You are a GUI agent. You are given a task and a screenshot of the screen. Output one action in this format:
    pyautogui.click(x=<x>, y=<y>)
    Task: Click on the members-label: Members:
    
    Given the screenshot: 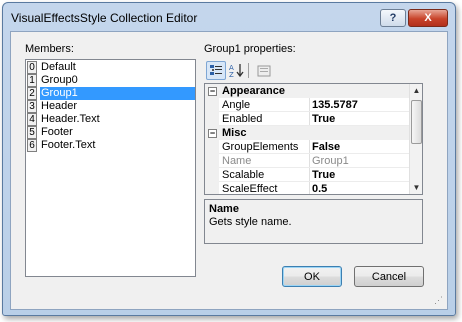 What is the action you would take?
    pyautogui.click(x=49, y=49)
    